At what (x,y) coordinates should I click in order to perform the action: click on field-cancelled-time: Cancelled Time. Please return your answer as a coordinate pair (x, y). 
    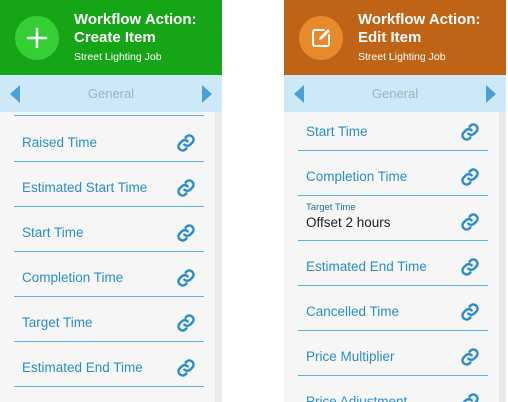
    Looking at the image, I should click on (393, 308).